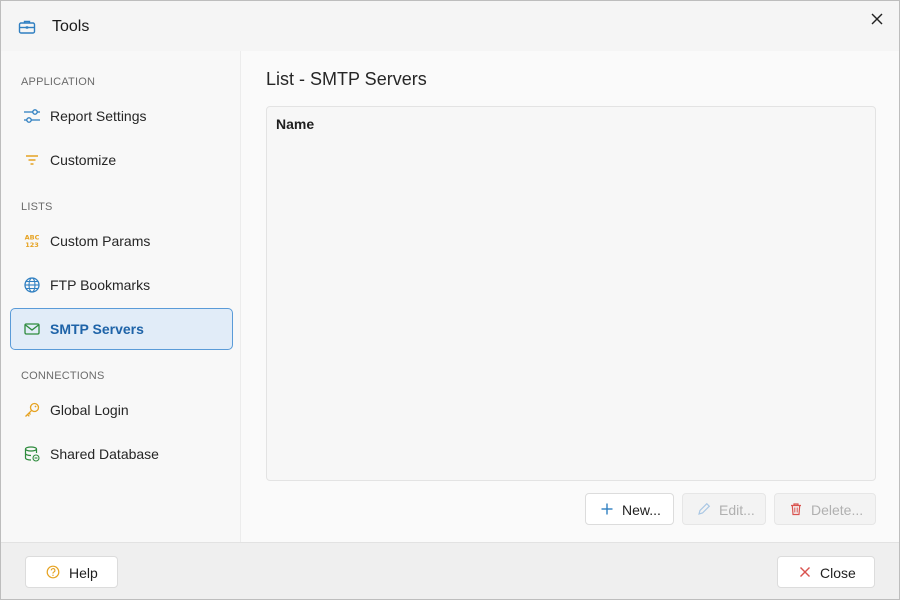  What do you see at coordinates (27, 27) in the screenshot?
I see `toolbox-icon` at bounding box center [27, 27].